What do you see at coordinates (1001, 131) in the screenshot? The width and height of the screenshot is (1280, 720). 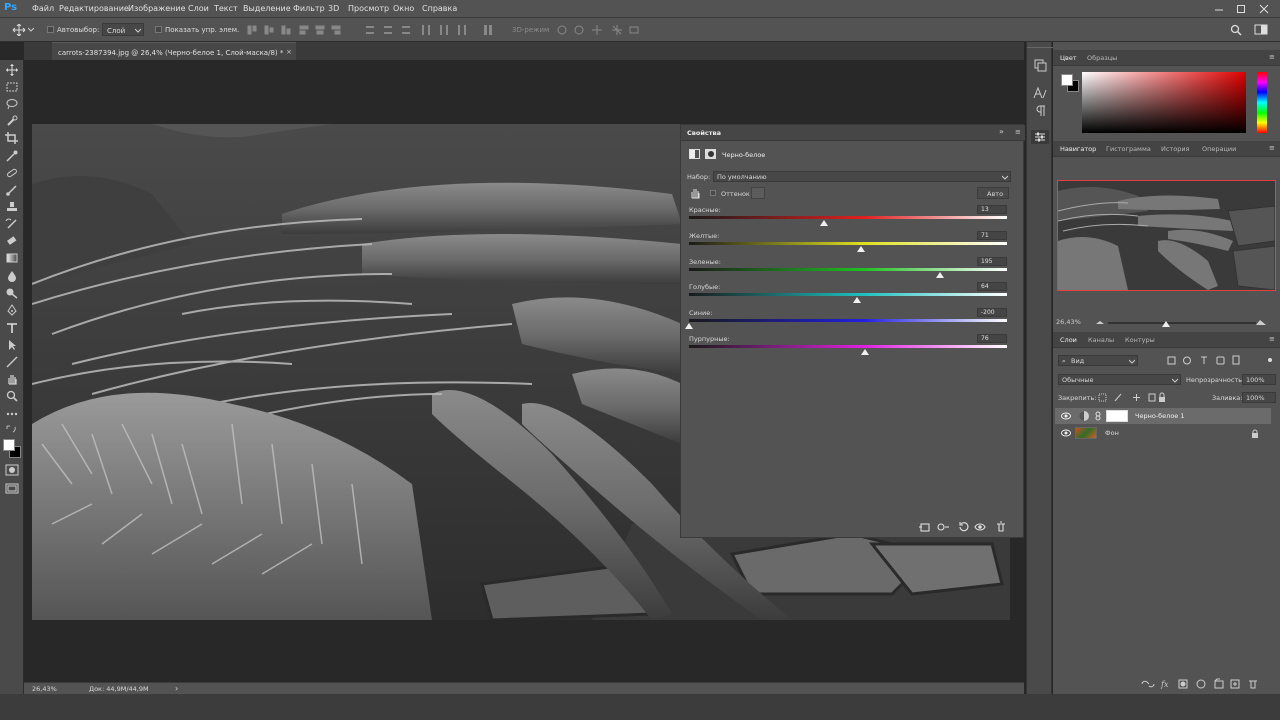 I see `collapse-panel-icon: »` at bounding box center [1001, 131].